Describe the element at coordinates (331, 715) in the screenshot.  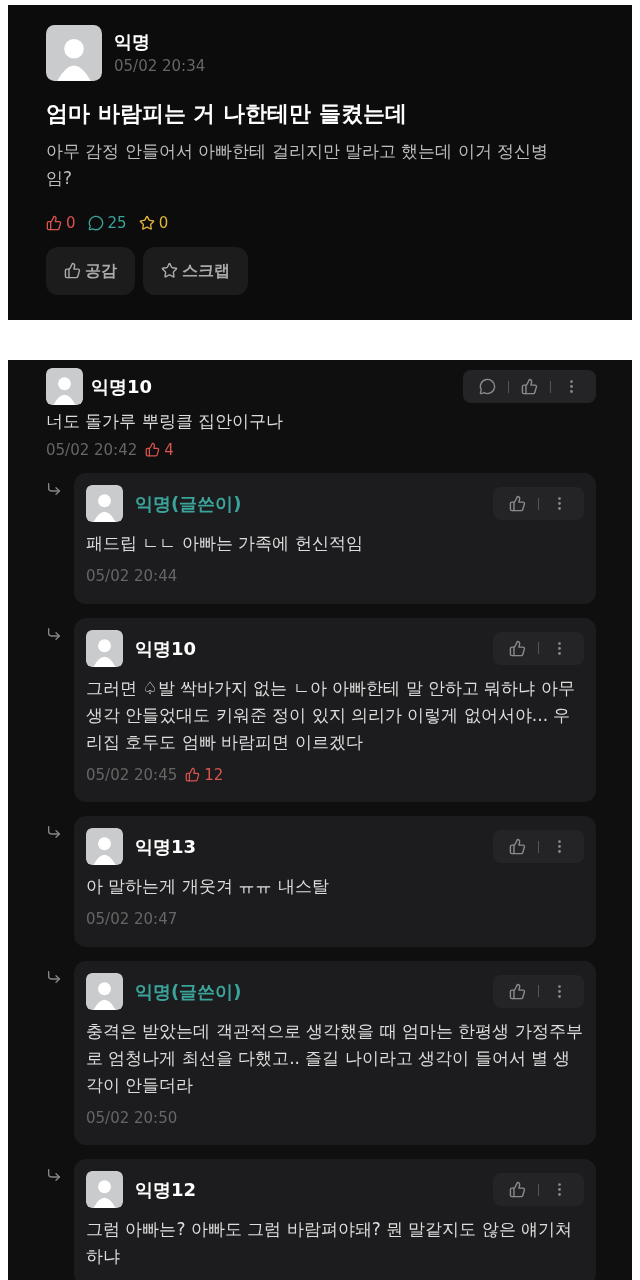
I see `comment-text: 그러면 ♤발 싹바가지 없는 ㄴ아 아빠한테 말 안하고 뭐하냐 아무 생각 안들었대도 키워준 정이 있지 의리가 이렇게 없어서야... 우리집 호두도 엄빠 바람피면 이르겠다` at that location.